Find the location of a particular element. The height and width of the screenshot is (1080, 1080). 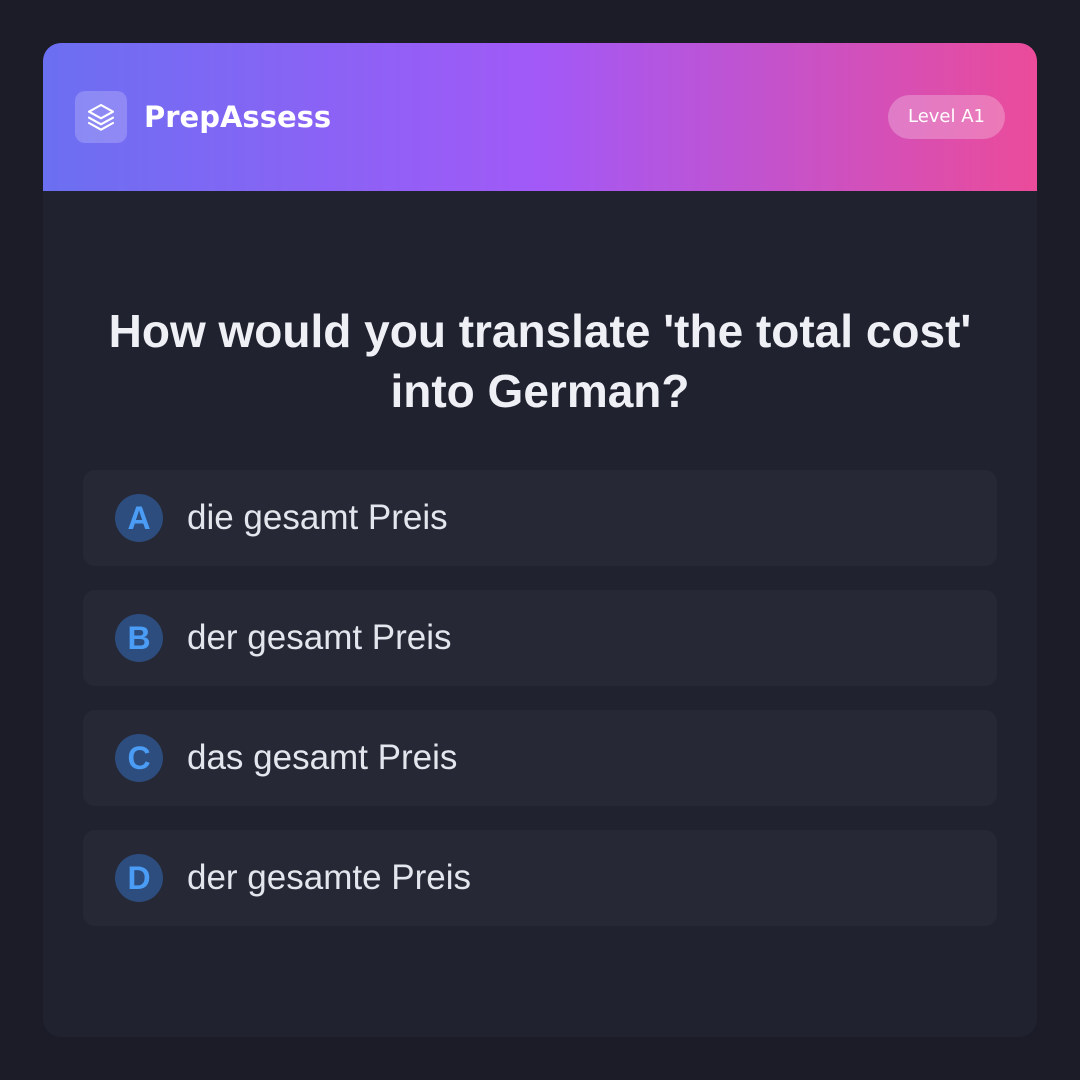

layers-icon is located at coordinates (101, 117).